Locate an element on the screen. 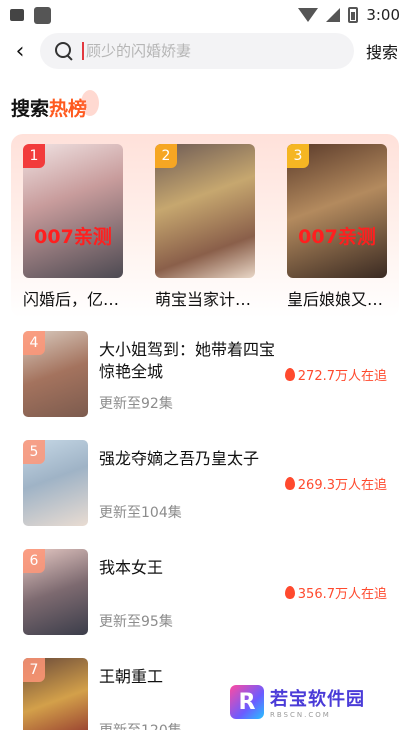  heat-badge: 272.7万人在追 is located at coordinates (335, 374).